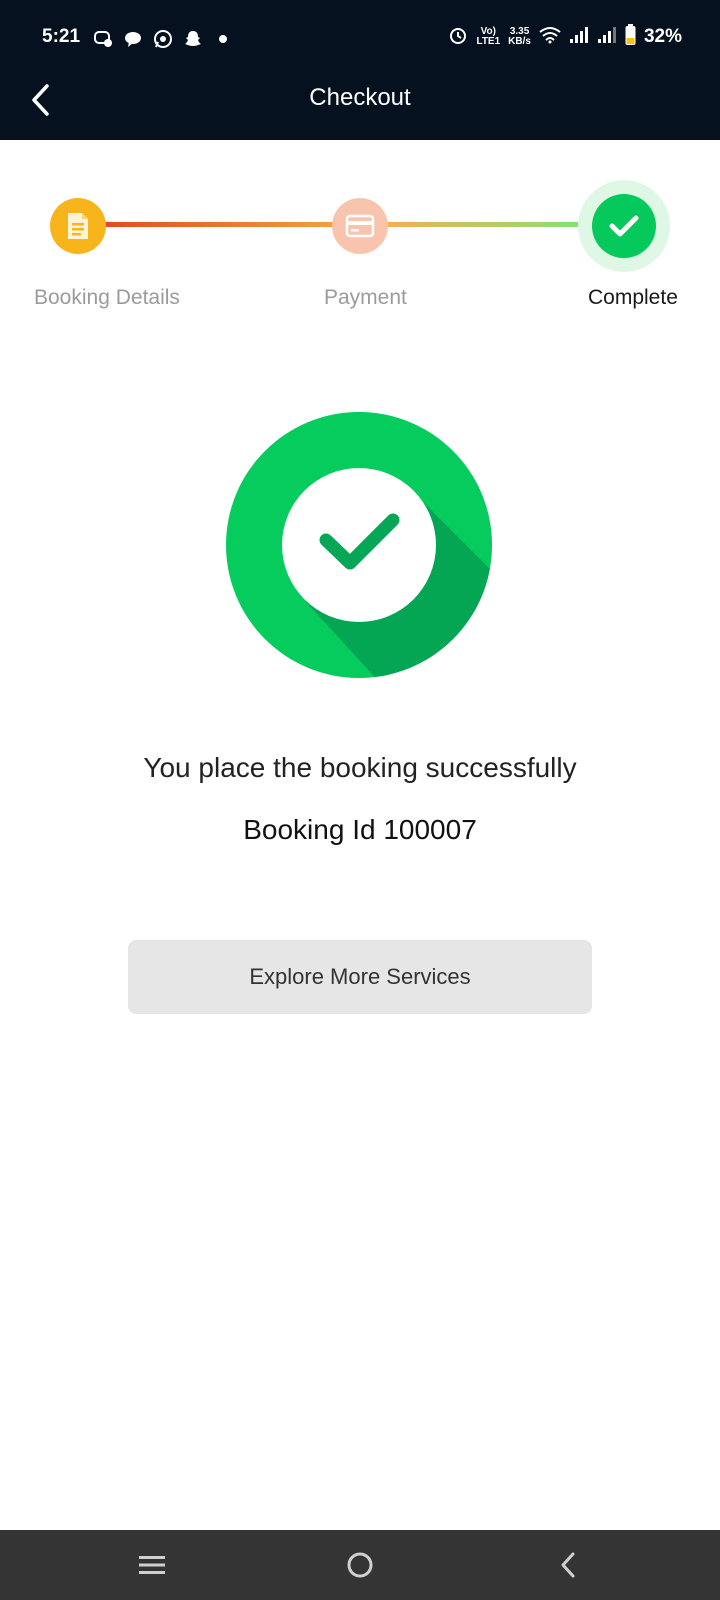  Describe the element at coordinates (633, 297) in the screenshot. I see `step-label-complete: Complete` at that location.